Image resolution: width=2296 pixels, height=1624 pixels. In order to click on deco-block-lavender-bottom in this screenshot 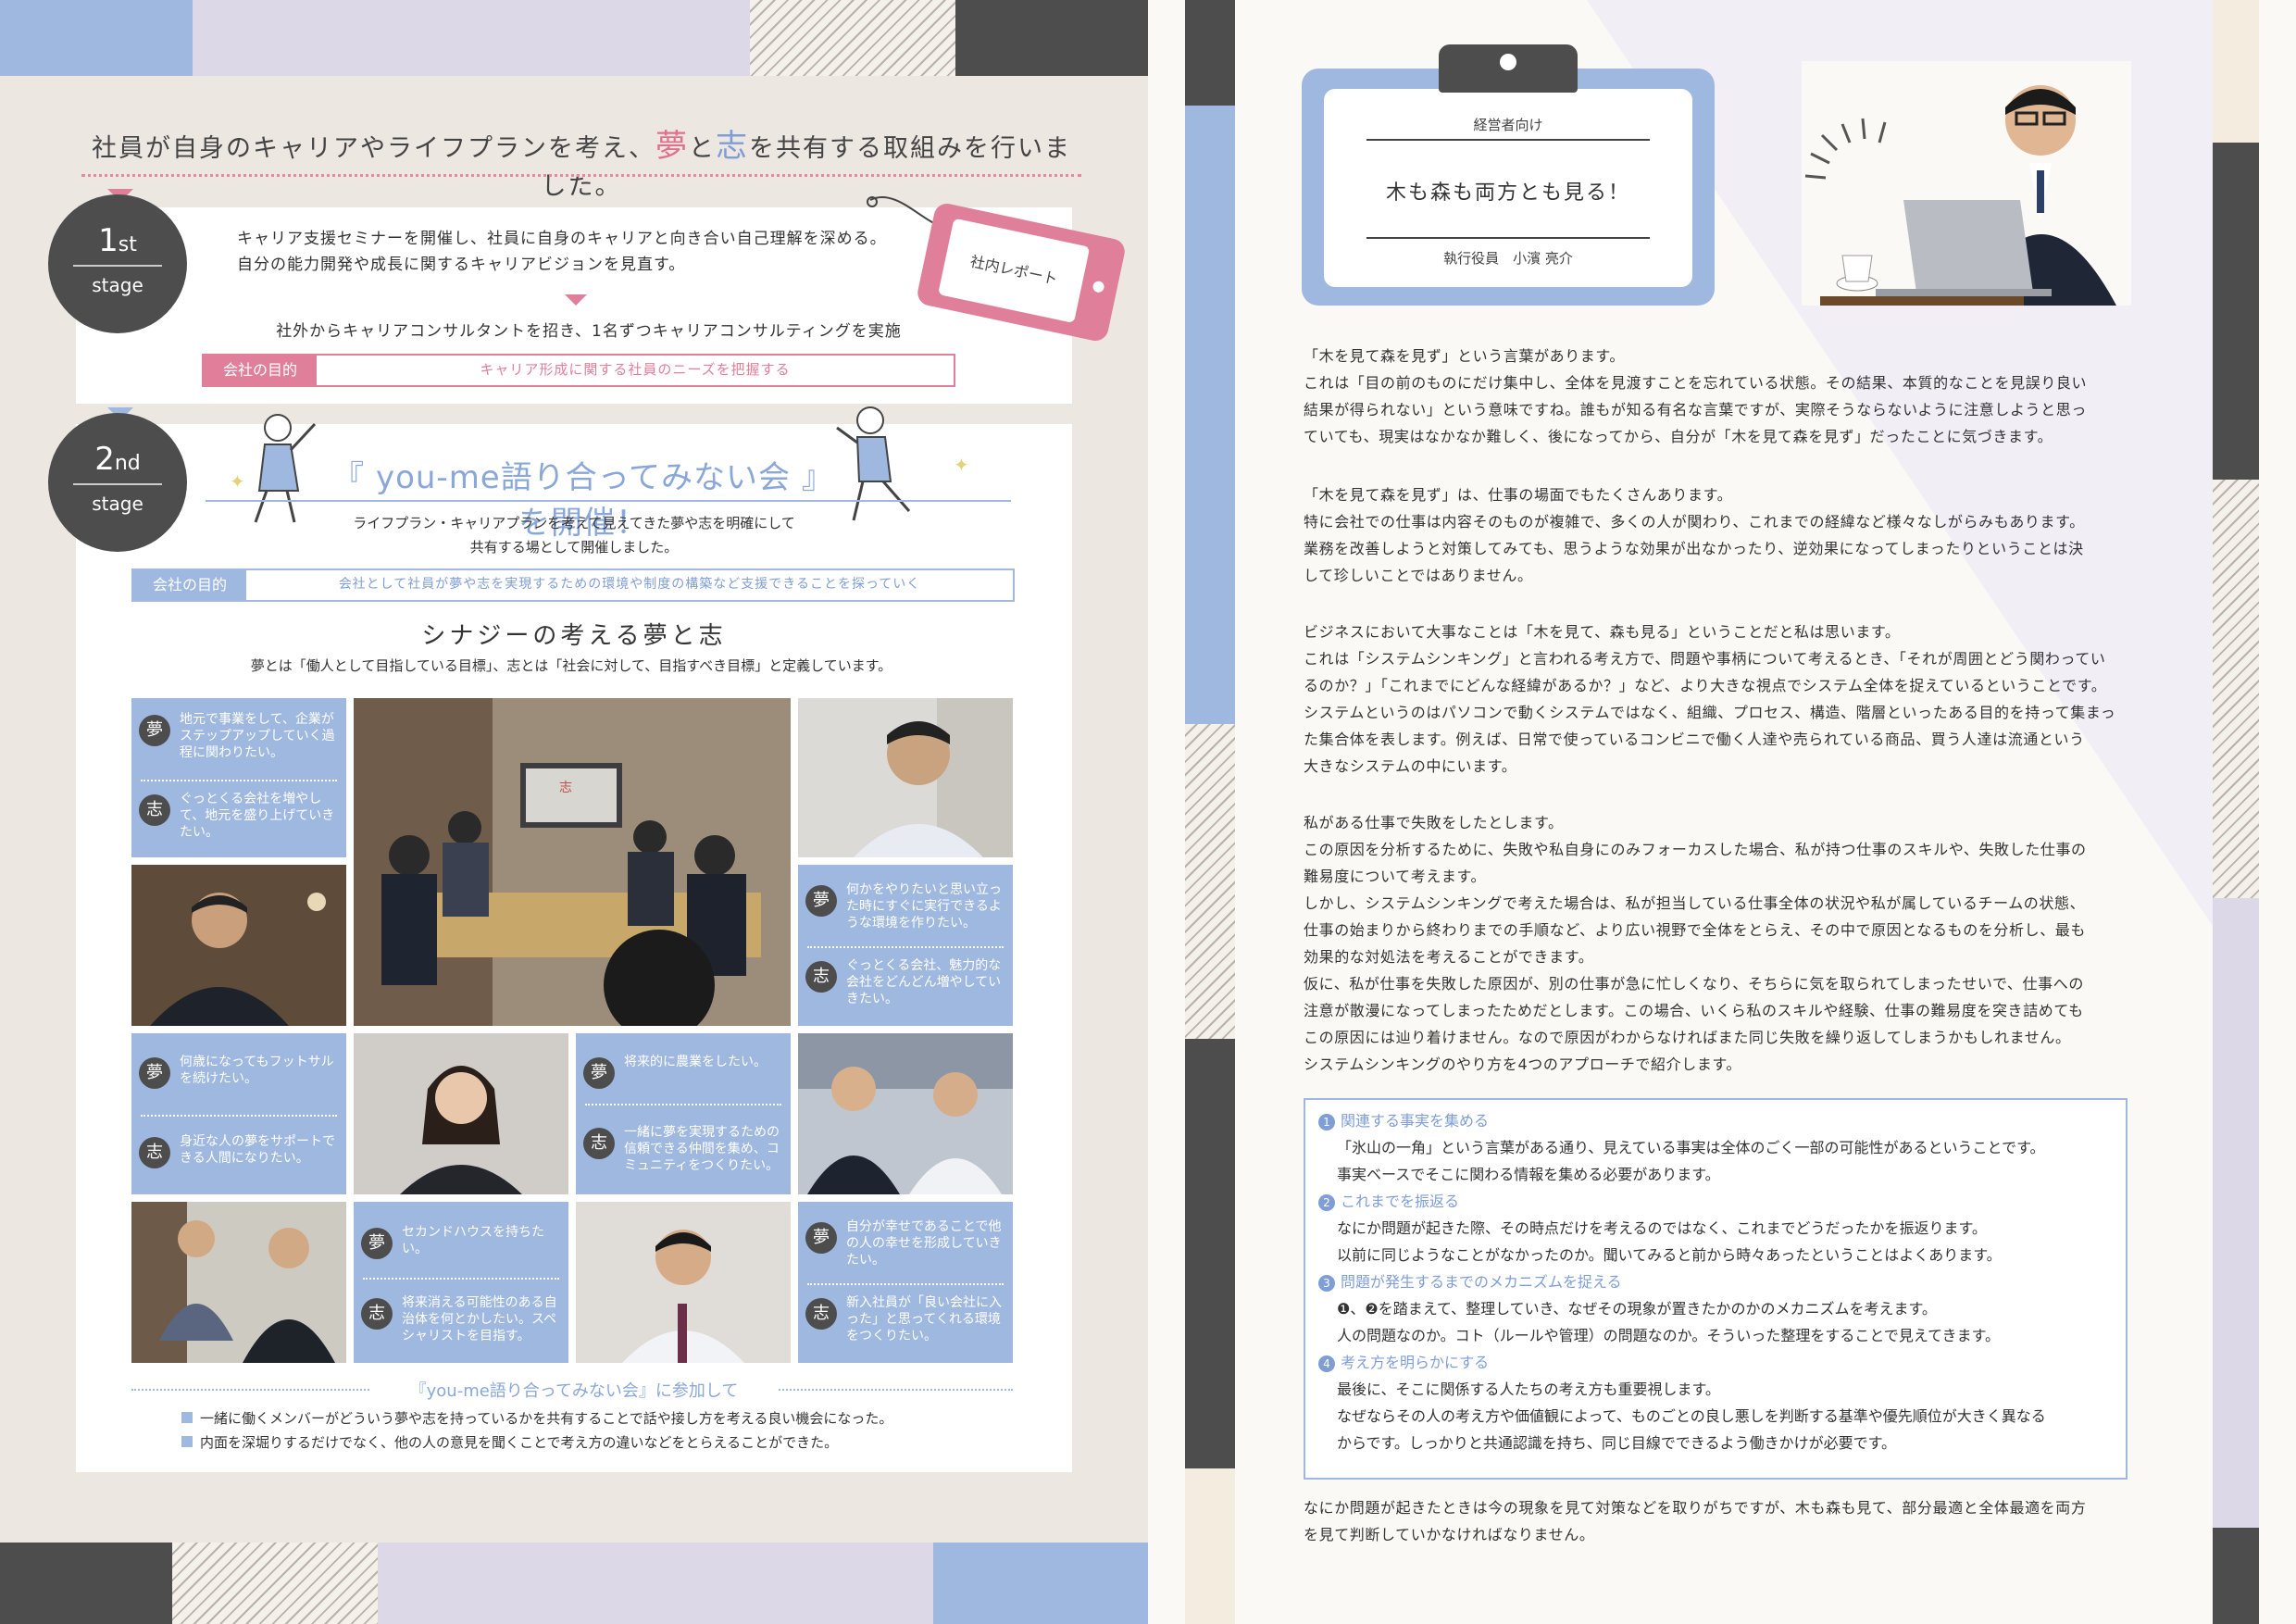, I will do `click(655, 1583)`.